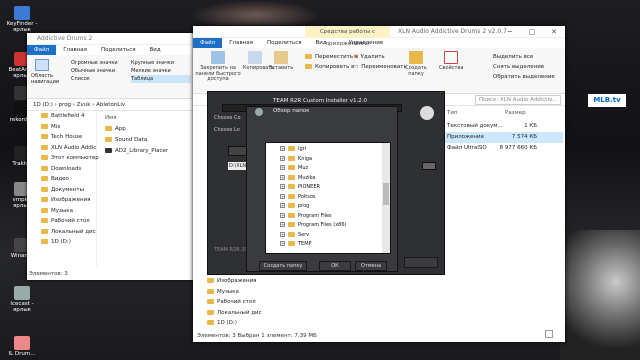 The width and height of the screenshot is (640, 360). I want to click on new-folder-icon, so click(416, 57).